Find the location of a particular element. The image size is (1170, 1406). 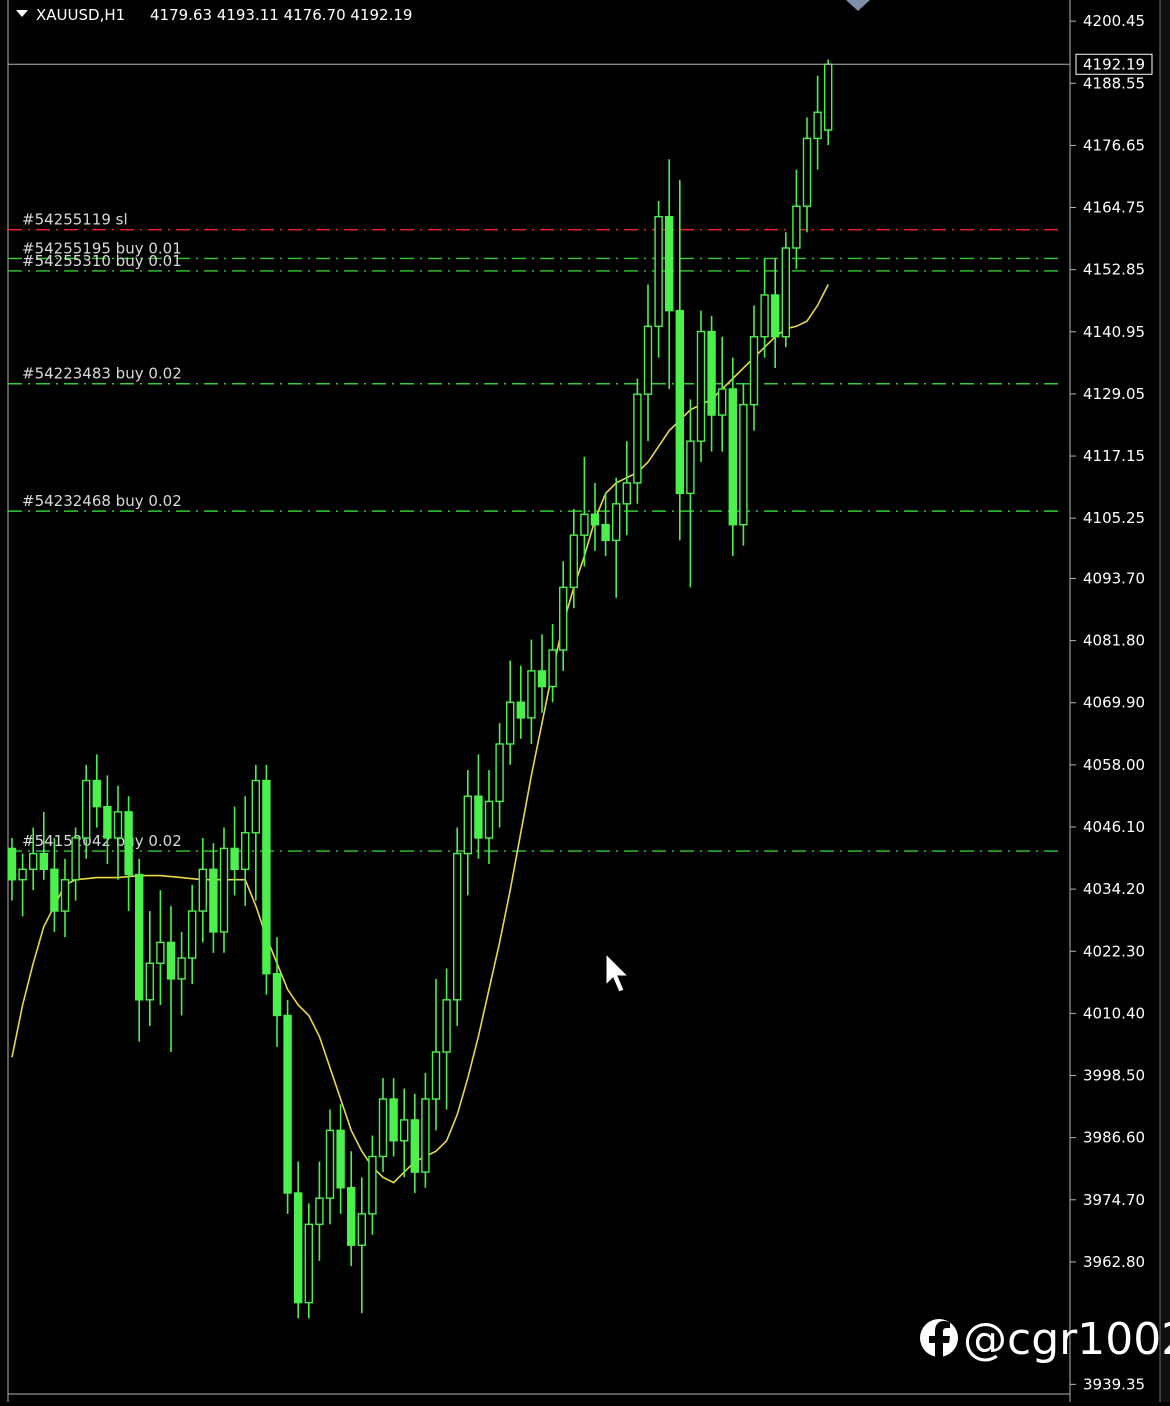

price-tick-label: 4010.40 is located at coordinates (1114, 1013).